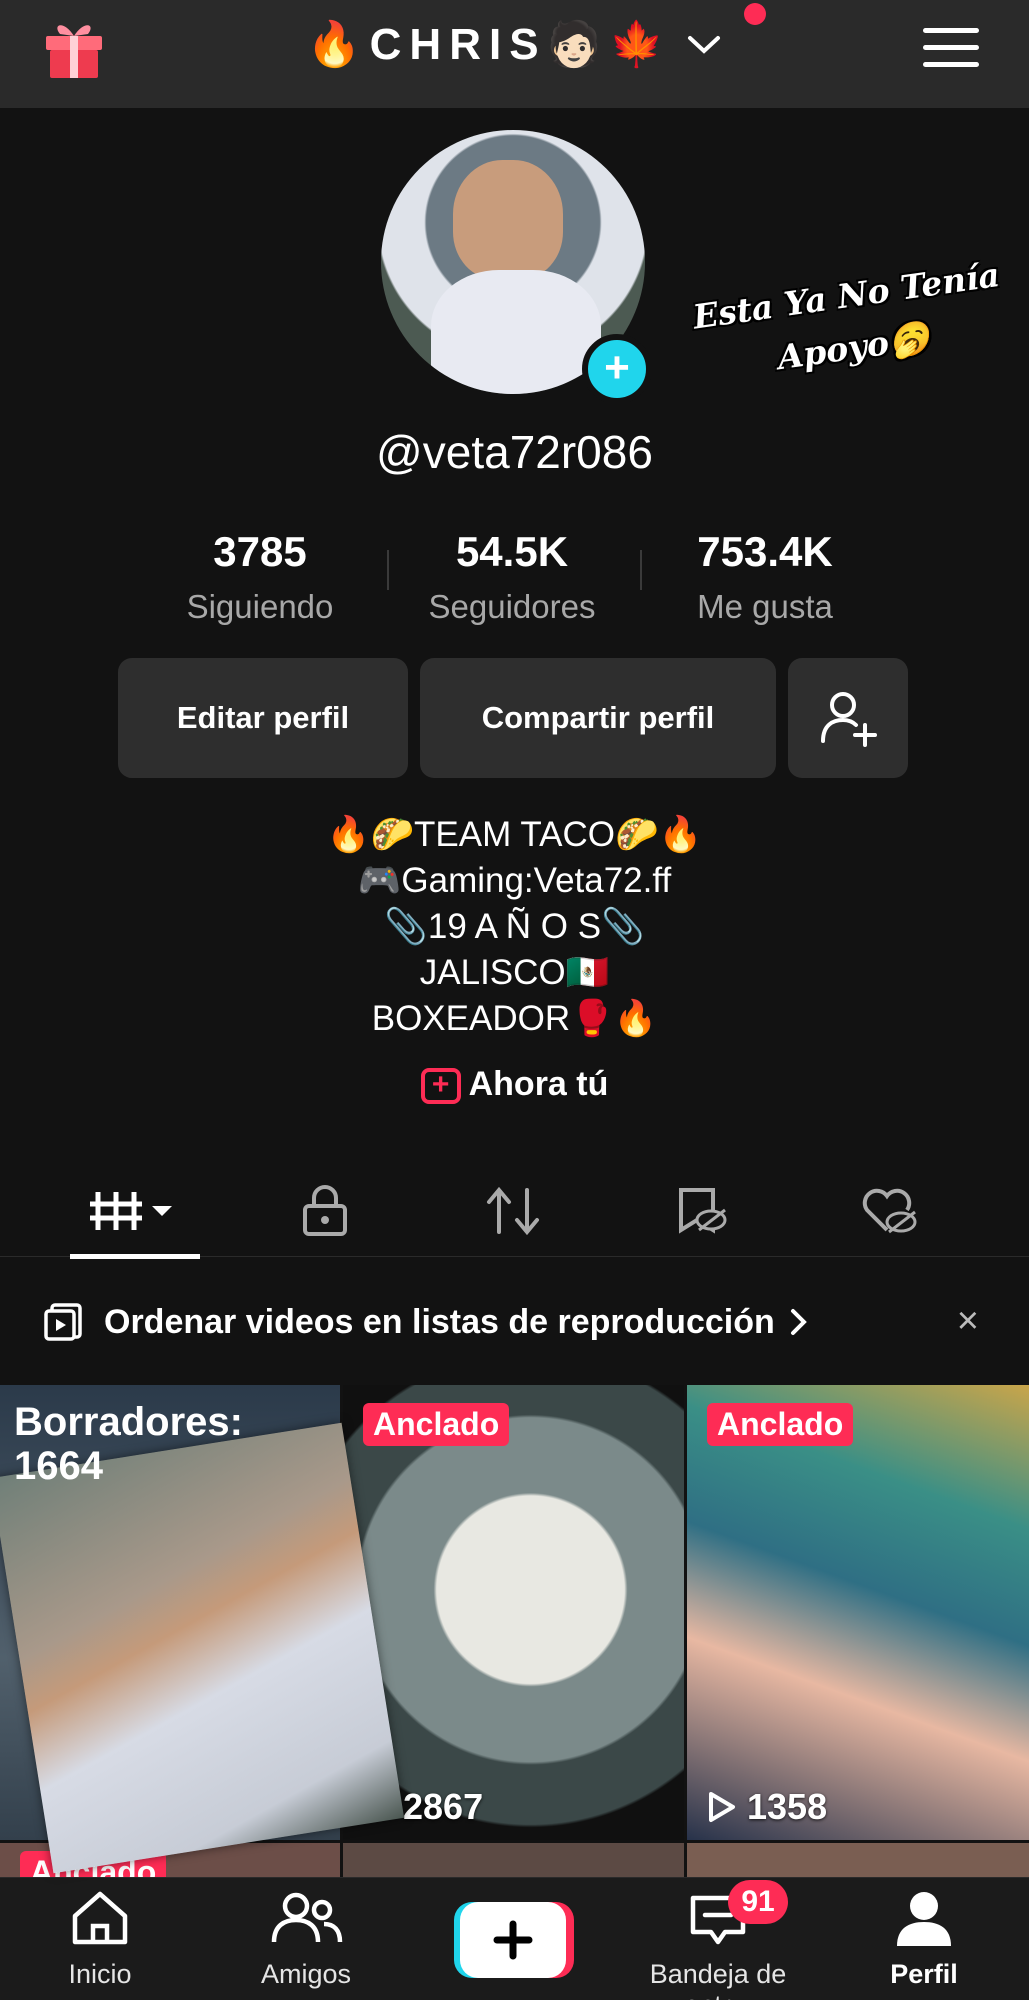 This screenshot has height=2000, width=1029. I want to click on add-square-icon: +, so click(440, 1086).